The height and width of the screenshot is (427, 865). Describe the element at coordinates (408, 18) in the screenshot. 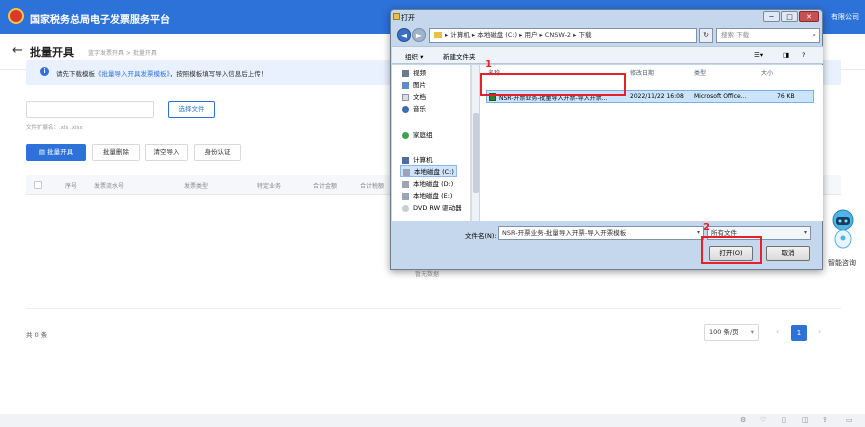

I see `dialog-title: 打开` at that location.